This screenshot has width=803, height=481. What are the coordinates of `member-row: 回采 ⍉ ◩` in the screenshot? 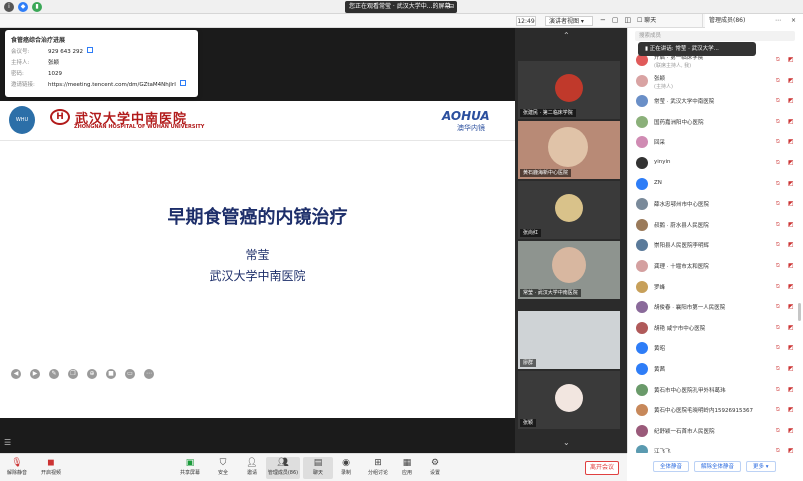 It's located at (715, 142).